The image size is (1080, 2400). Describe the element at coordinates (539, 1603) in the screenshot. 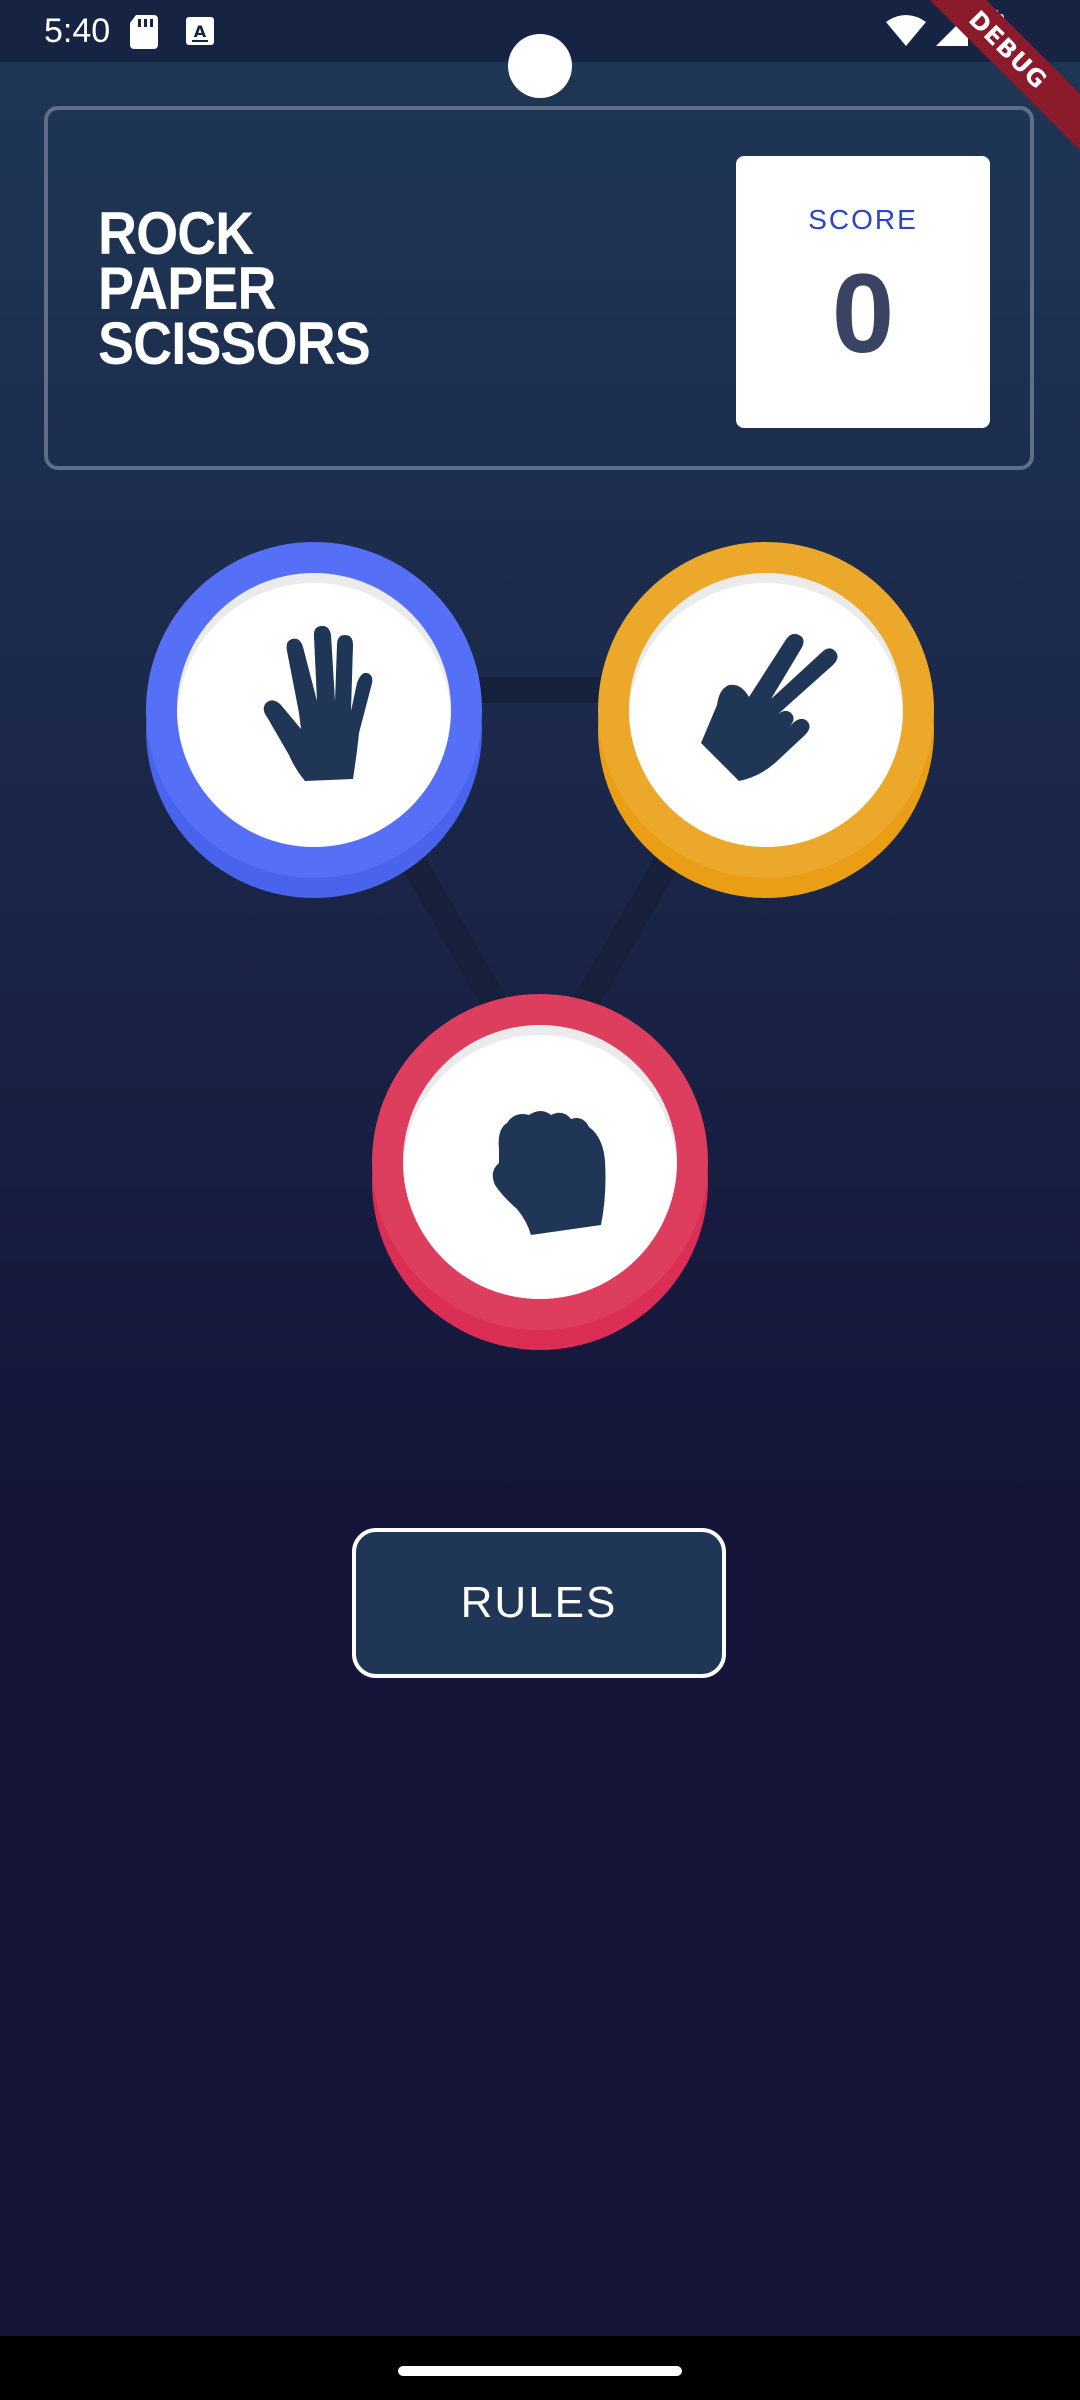

I see `rules-button: RULES` at that location.